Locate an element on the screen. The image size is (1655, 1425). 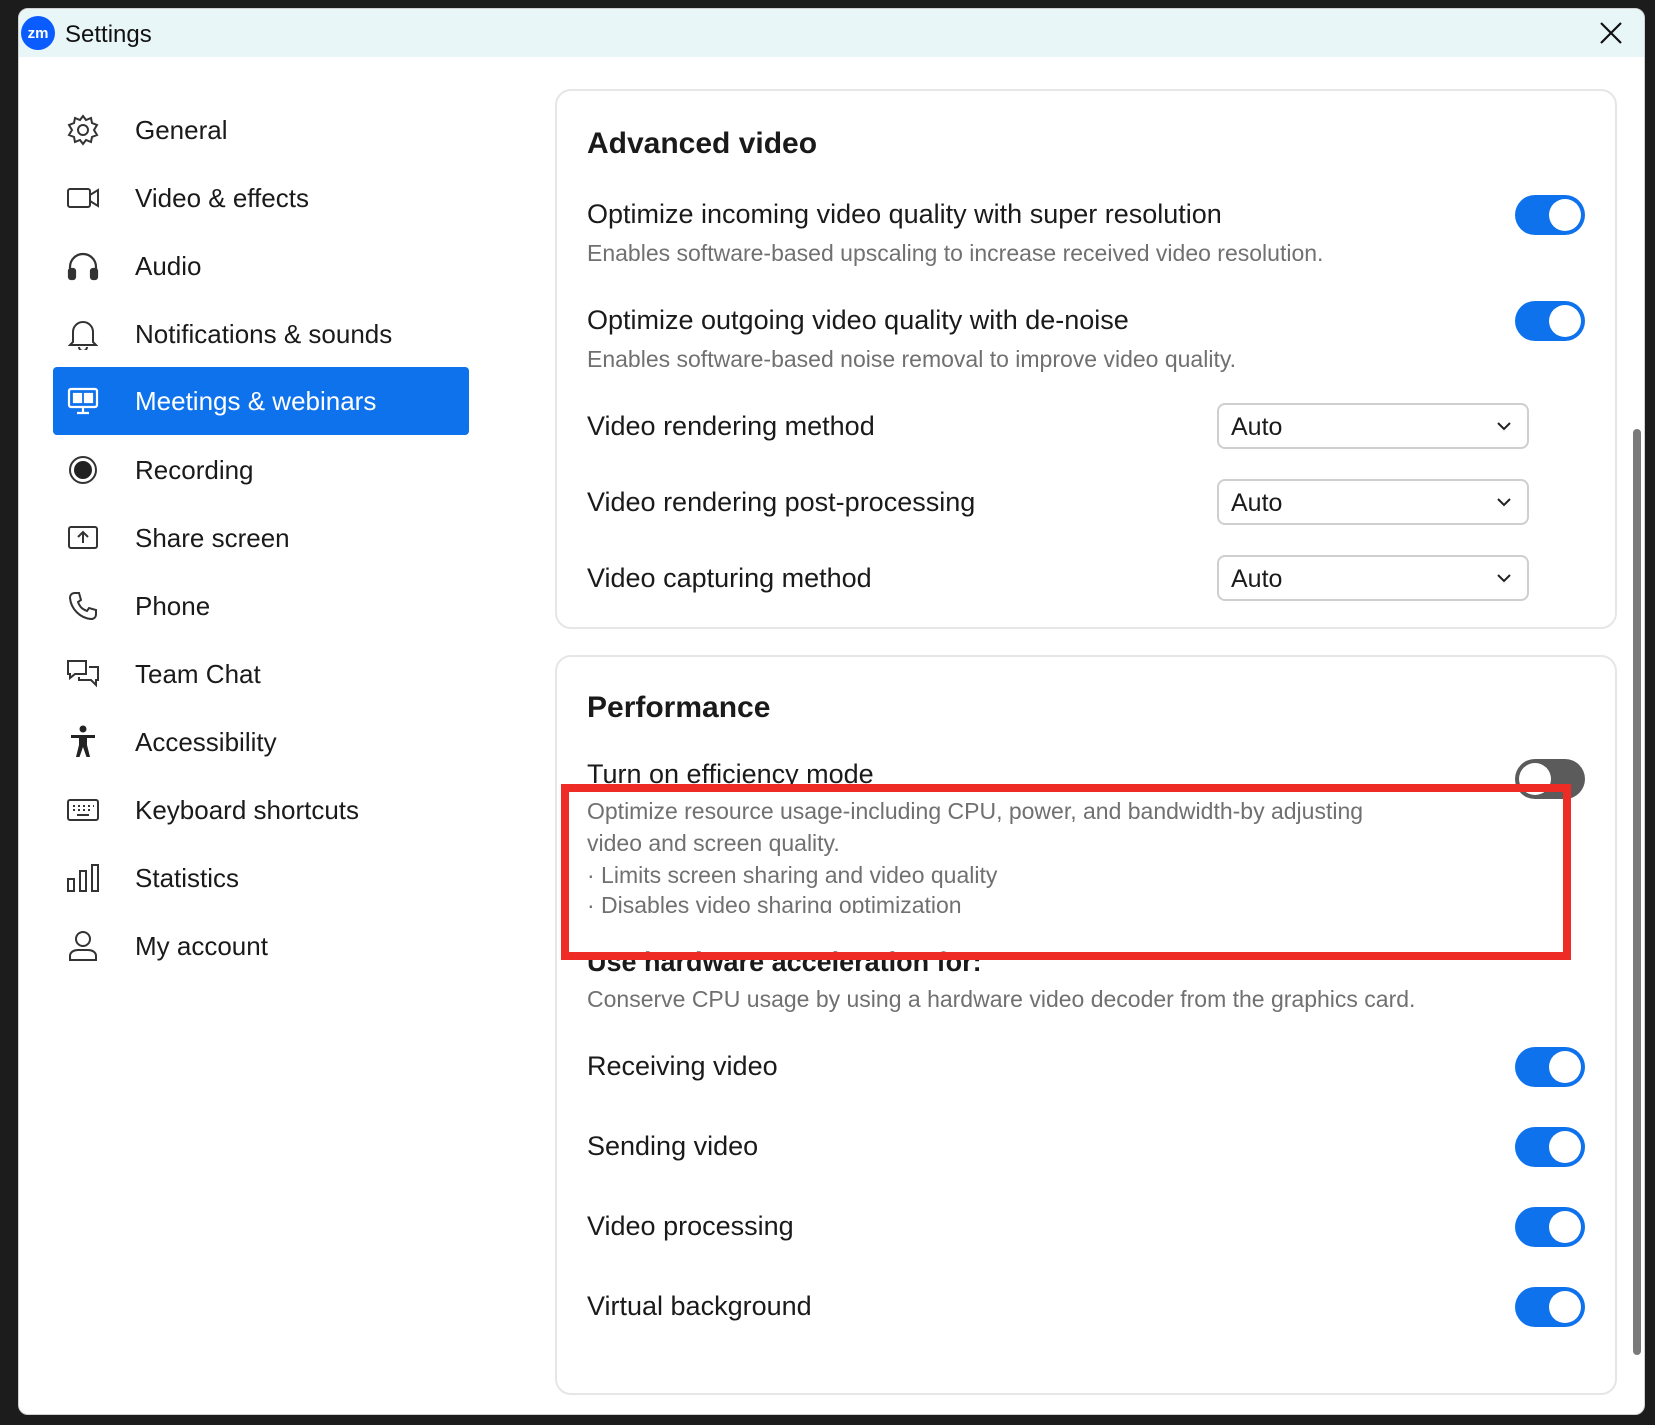
sidebar-item-label: General is located at coordinates (181, 129).